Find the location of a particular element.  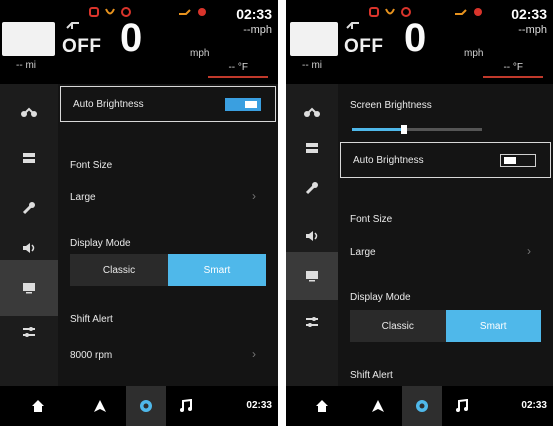

trip-distance: -- mi is located at coordinates (312, 65).